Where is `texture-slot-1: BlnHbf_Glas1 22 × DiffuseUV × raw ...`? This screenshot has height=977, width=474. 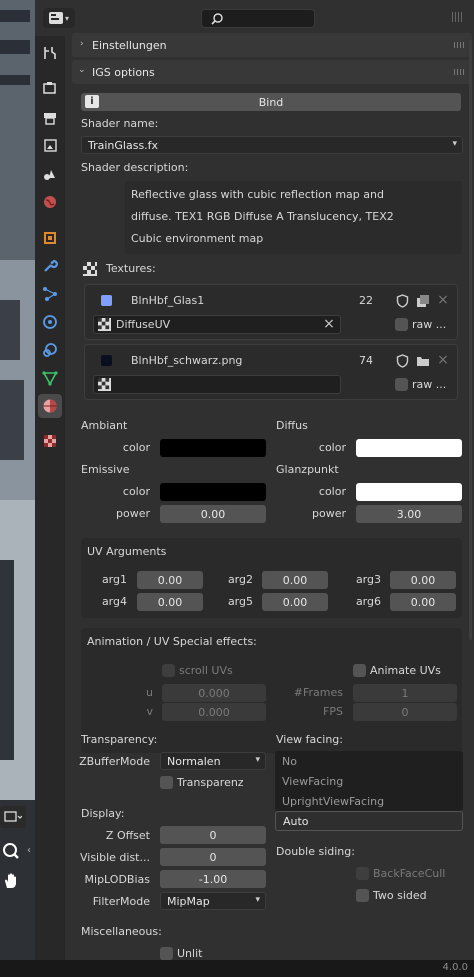
texture-slot-1: BlnHbf_Glas1 22 × DiffuseUV × raw ... is located at coordinates (271, 312).